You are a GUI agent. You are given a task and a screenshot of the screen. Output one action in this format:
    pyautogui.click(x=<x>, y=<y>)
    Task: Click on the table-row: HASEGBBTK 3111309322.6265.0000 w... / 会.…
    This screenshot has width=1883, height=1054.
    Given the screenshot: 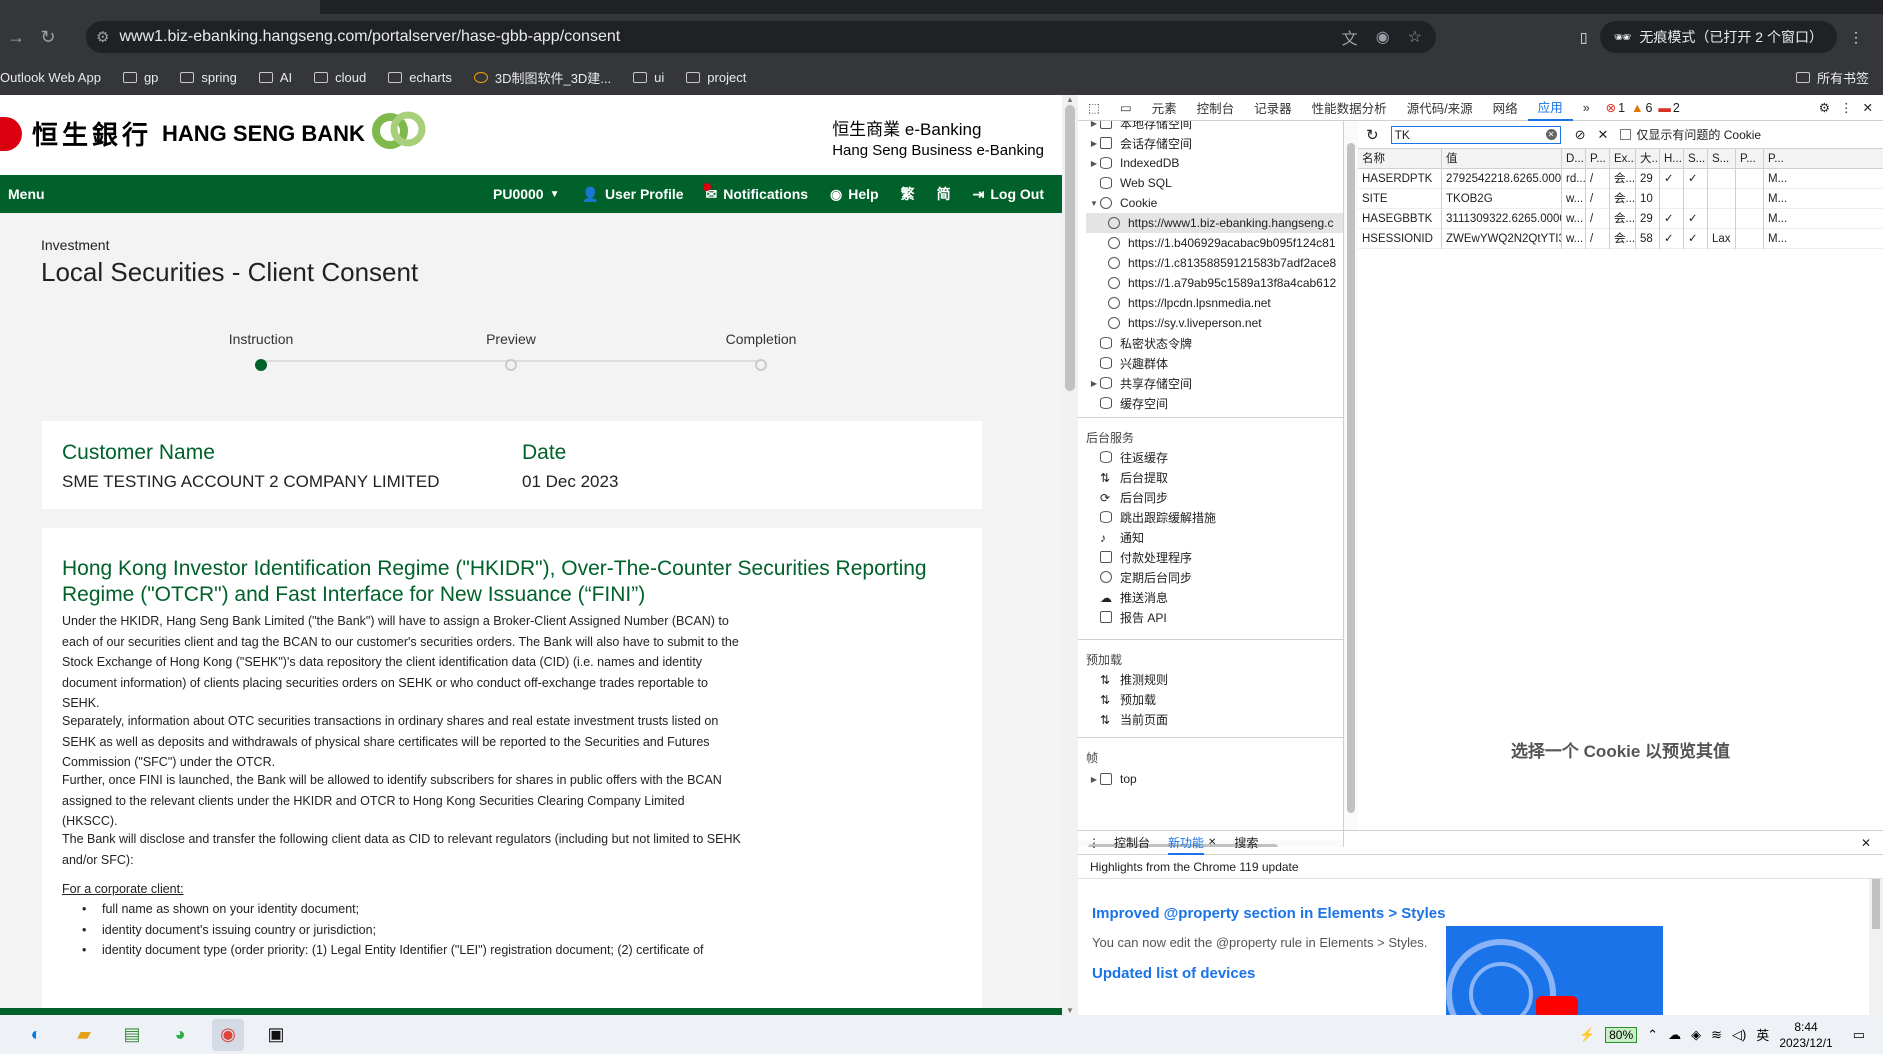 What is the action you would take?
    pyautogui.click(x=1620, y=218)
    